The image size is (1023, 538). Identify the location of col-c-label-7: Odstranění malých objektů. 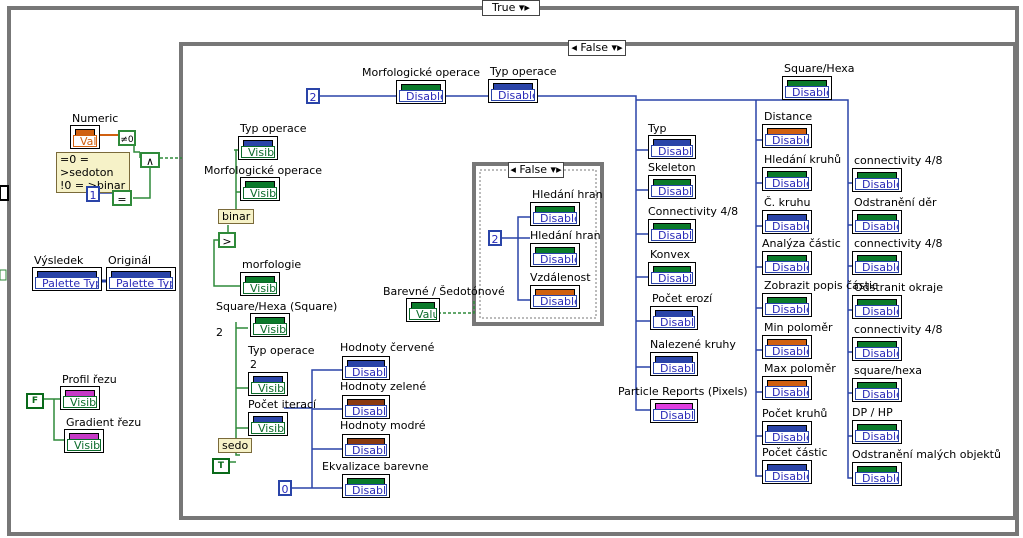
(926, 454).